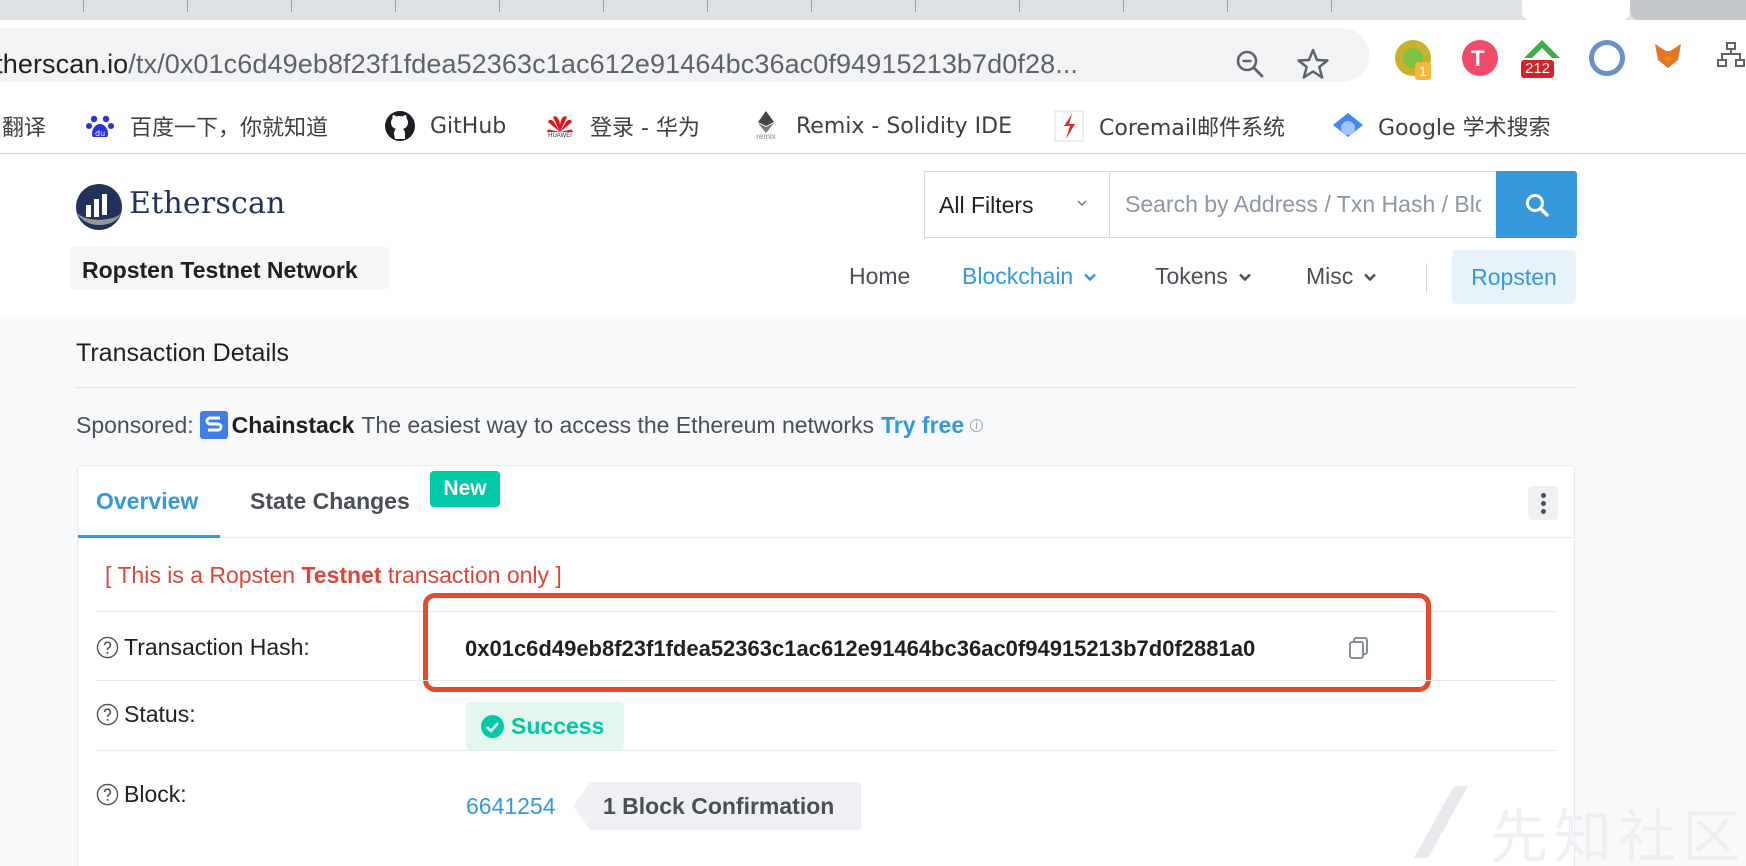 The height and width of the screenshot is (866, 1746). Describe the element at coordinates (1688, 10) in the screenshot. I see `browser-tab` at that location.